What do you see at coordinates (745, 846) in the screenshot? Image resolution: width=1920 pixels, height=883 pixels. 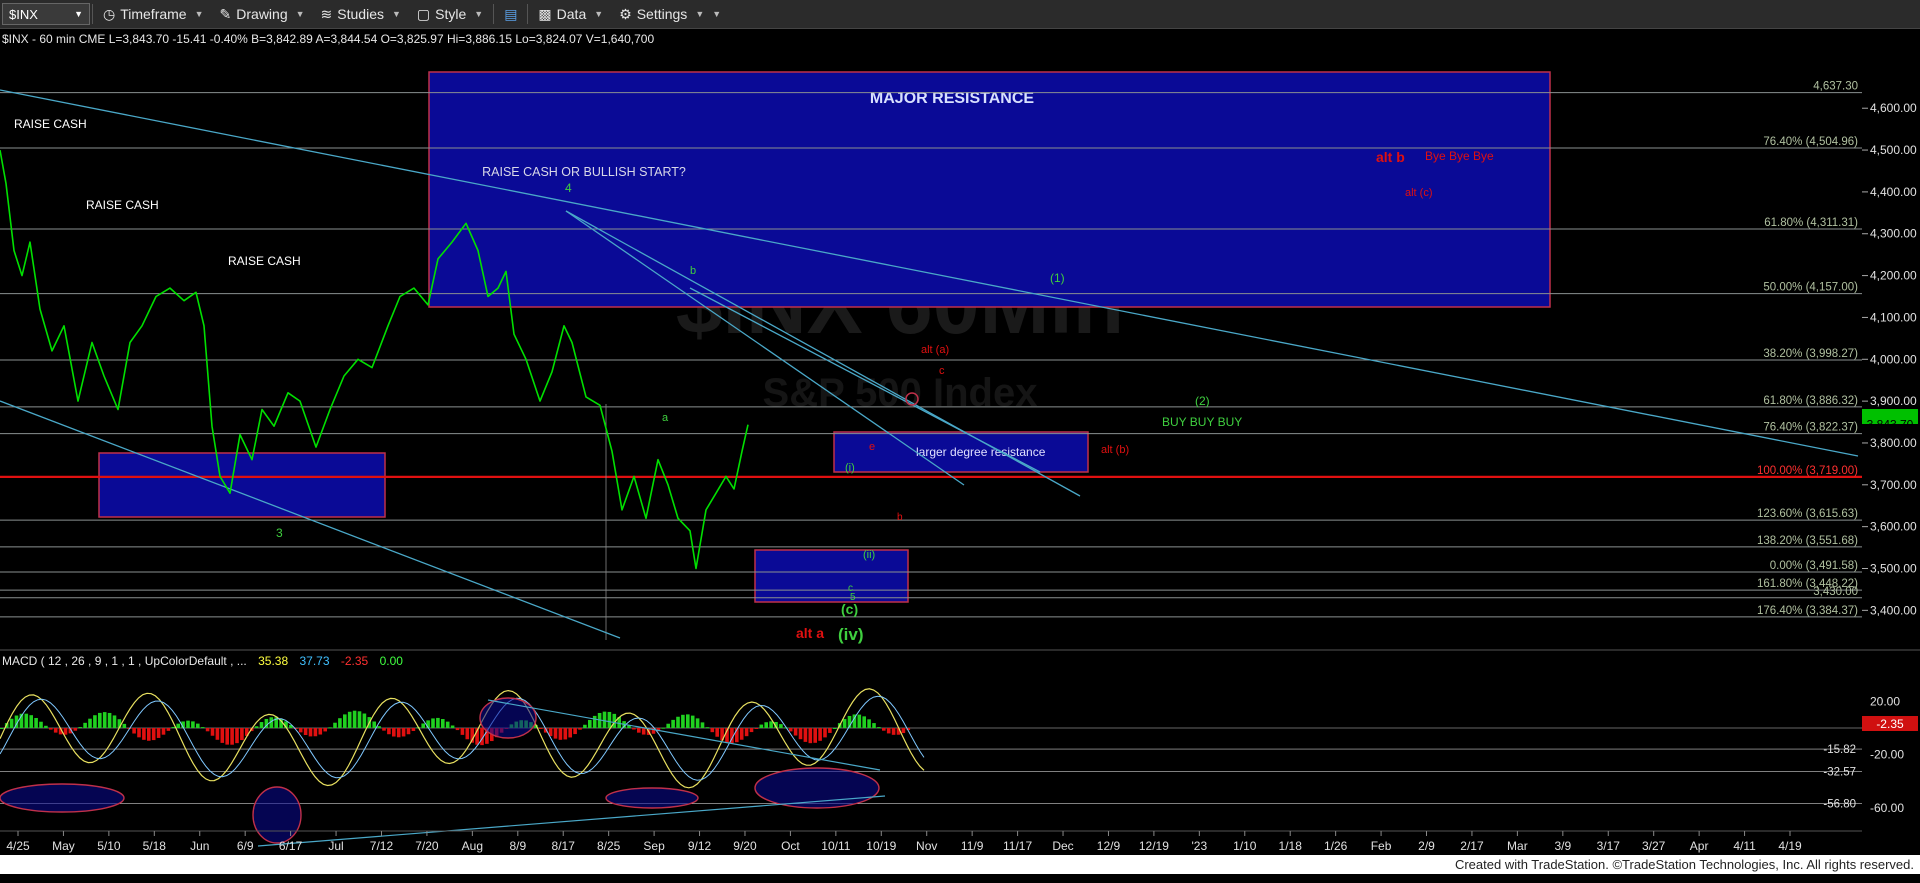 I see `time-axis-tick-label: 9/20` at bounding box center [745, 846].